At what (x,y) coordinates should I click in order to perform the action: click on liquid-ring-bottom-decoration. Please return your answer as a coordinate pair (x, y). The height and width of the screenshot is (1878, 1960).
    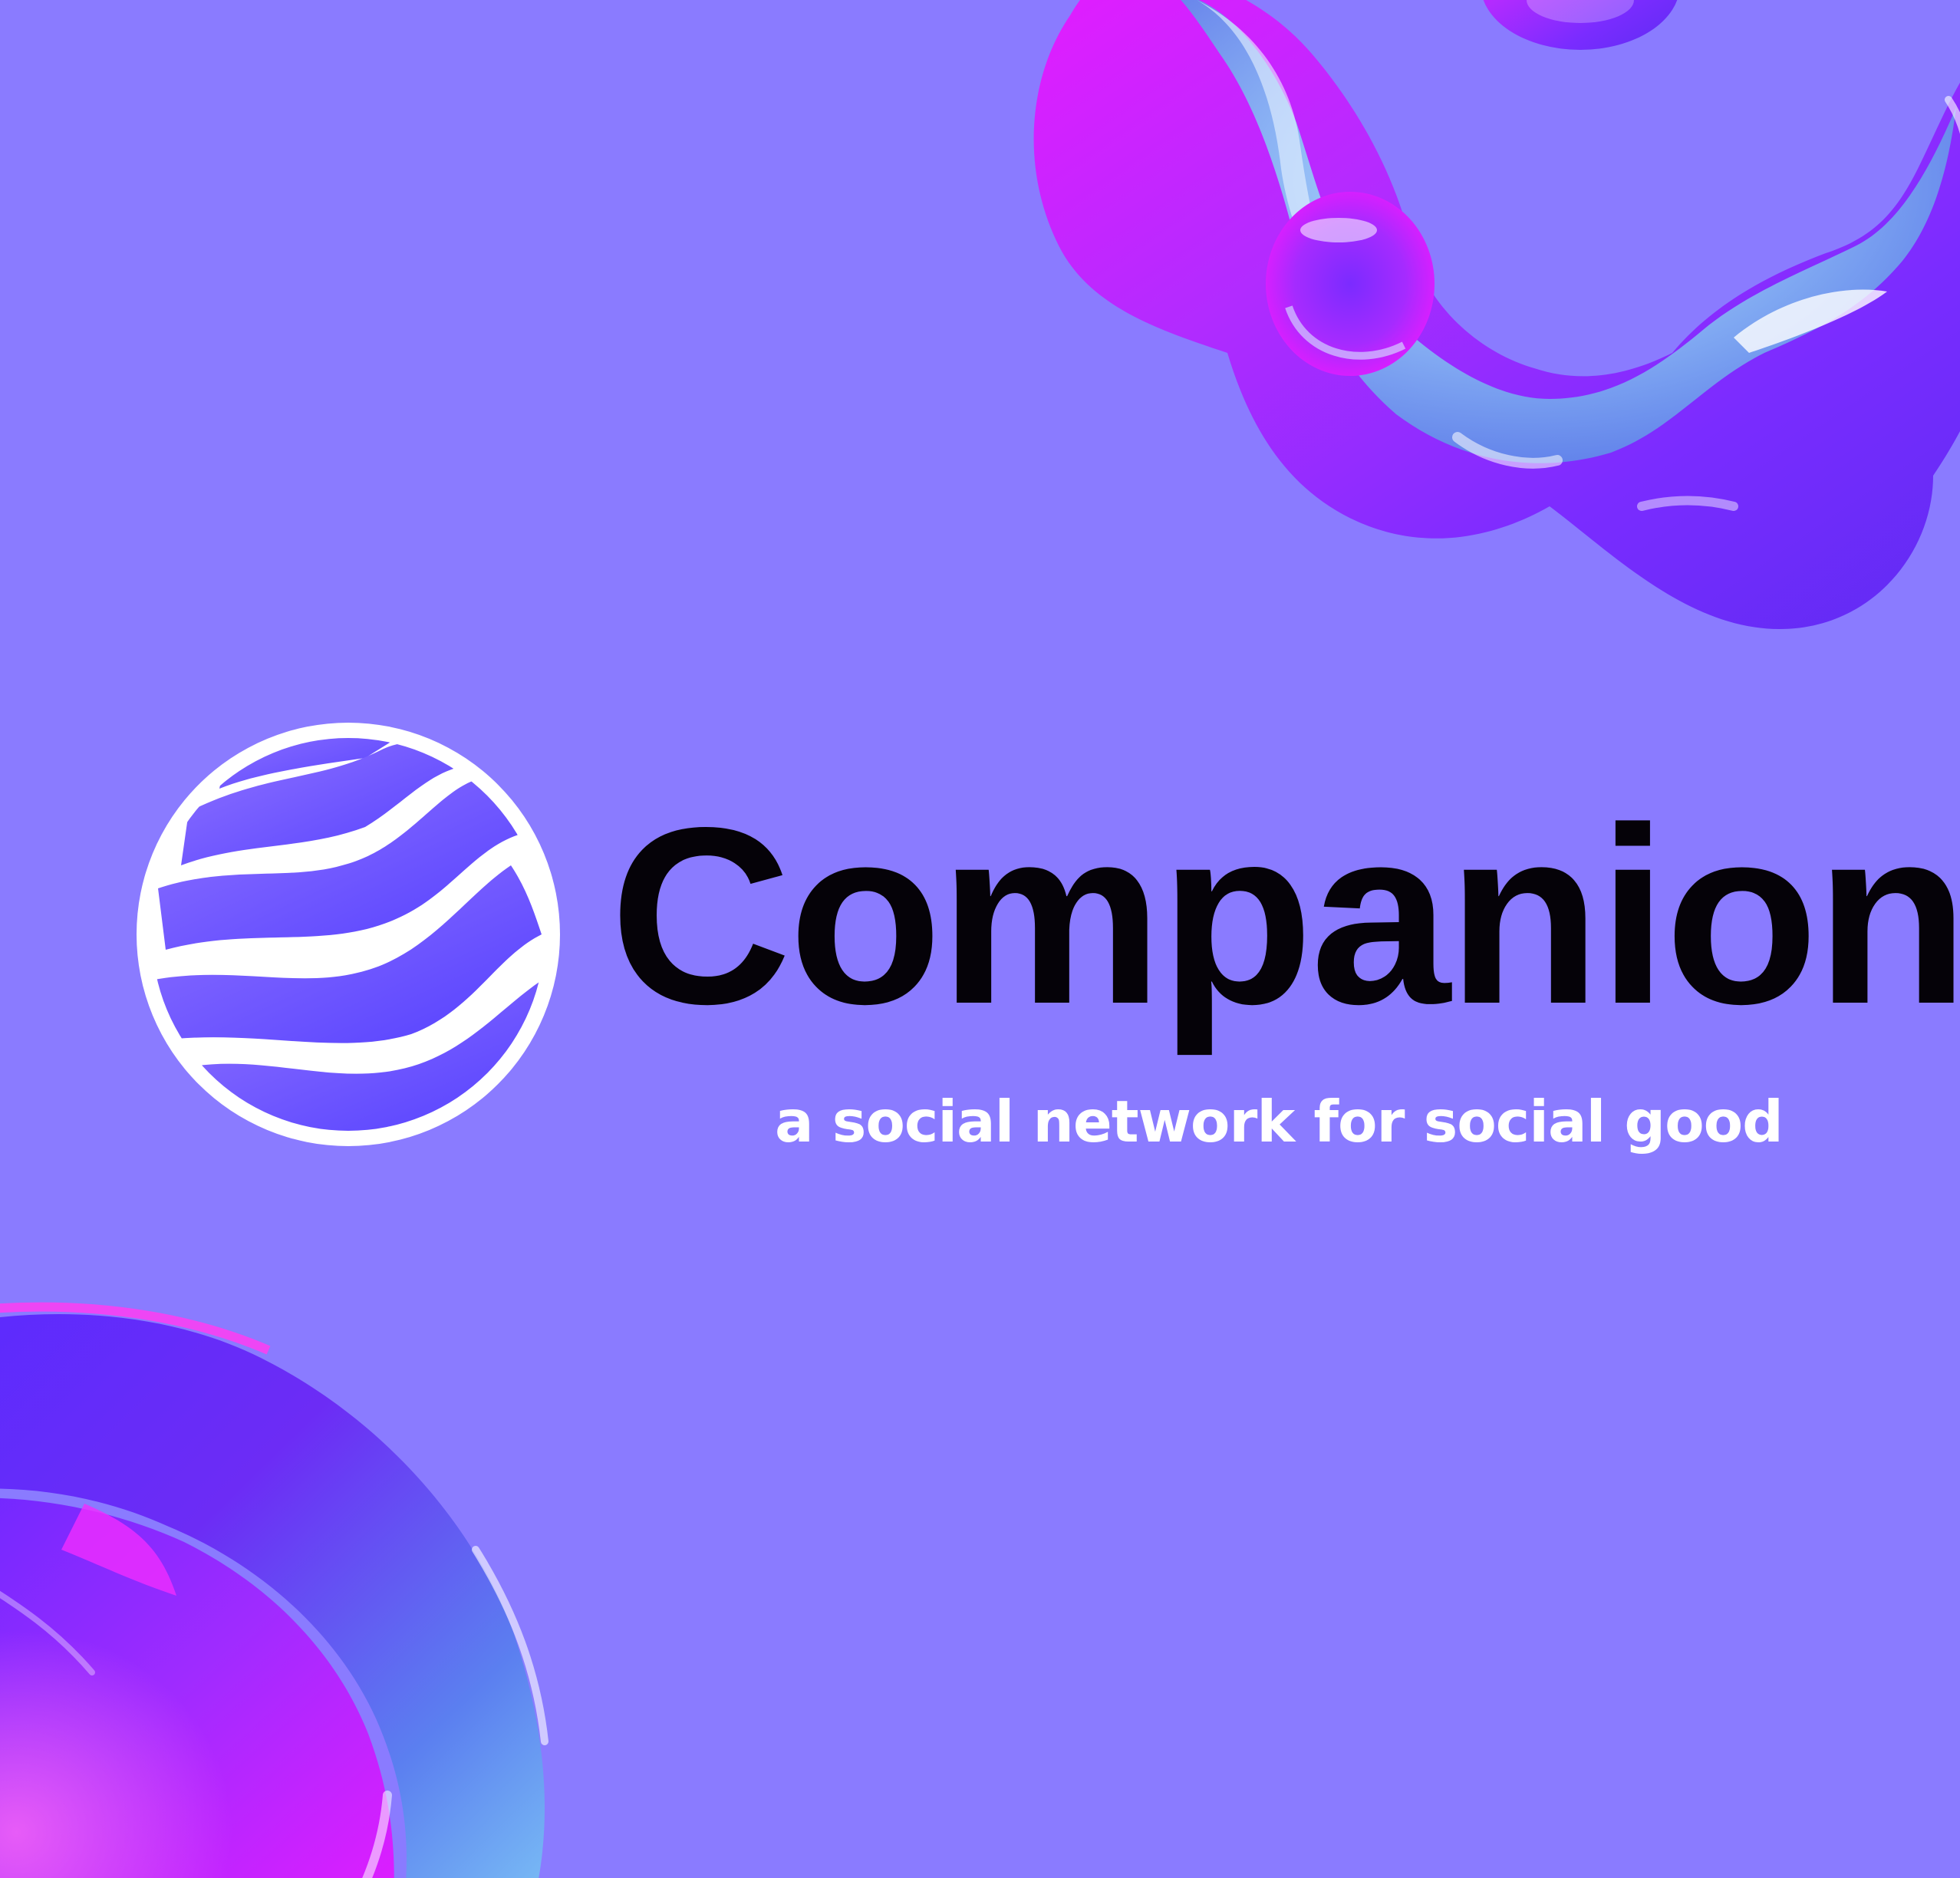
    Looking at the image, I should click on (274, 1590).